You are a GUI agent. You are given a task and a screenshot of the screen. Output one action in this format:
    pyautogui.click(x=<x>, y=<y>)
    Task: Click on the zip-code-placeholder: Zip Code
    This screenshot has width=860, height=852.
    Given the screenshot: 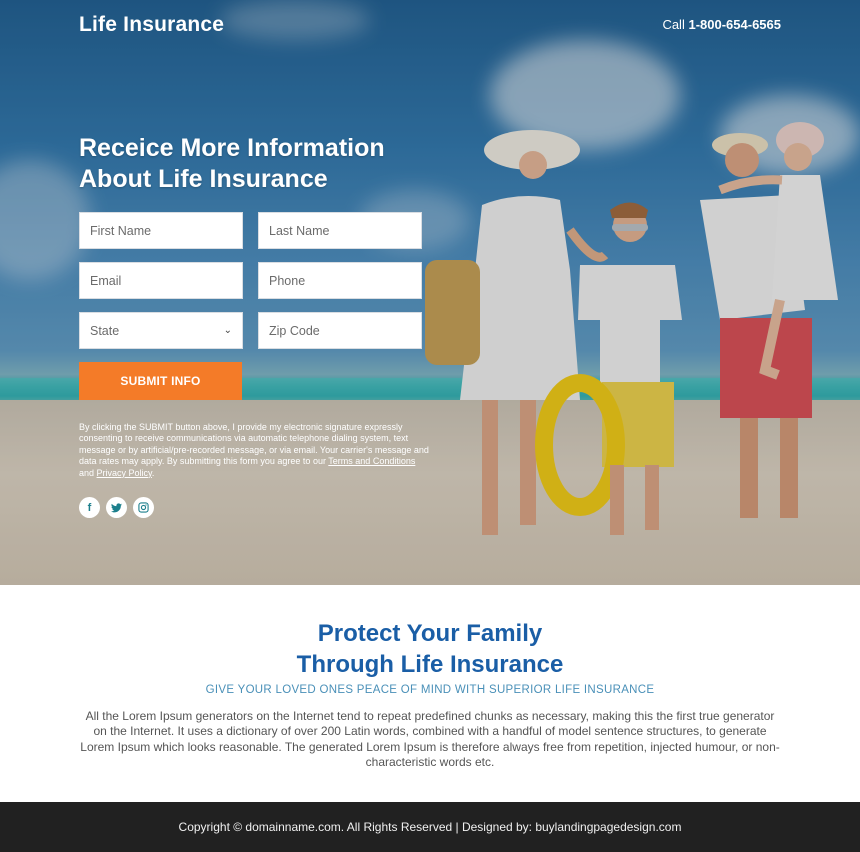 What is the action you would take?
    pyautogui.click(x=294, y=330)
    